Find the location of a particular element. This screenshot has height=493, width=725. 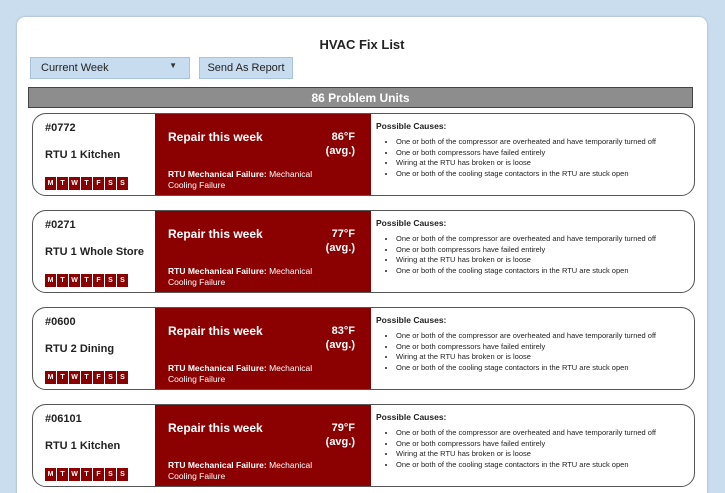

temperature-value: 79°F is located at coordinates (343, 428).